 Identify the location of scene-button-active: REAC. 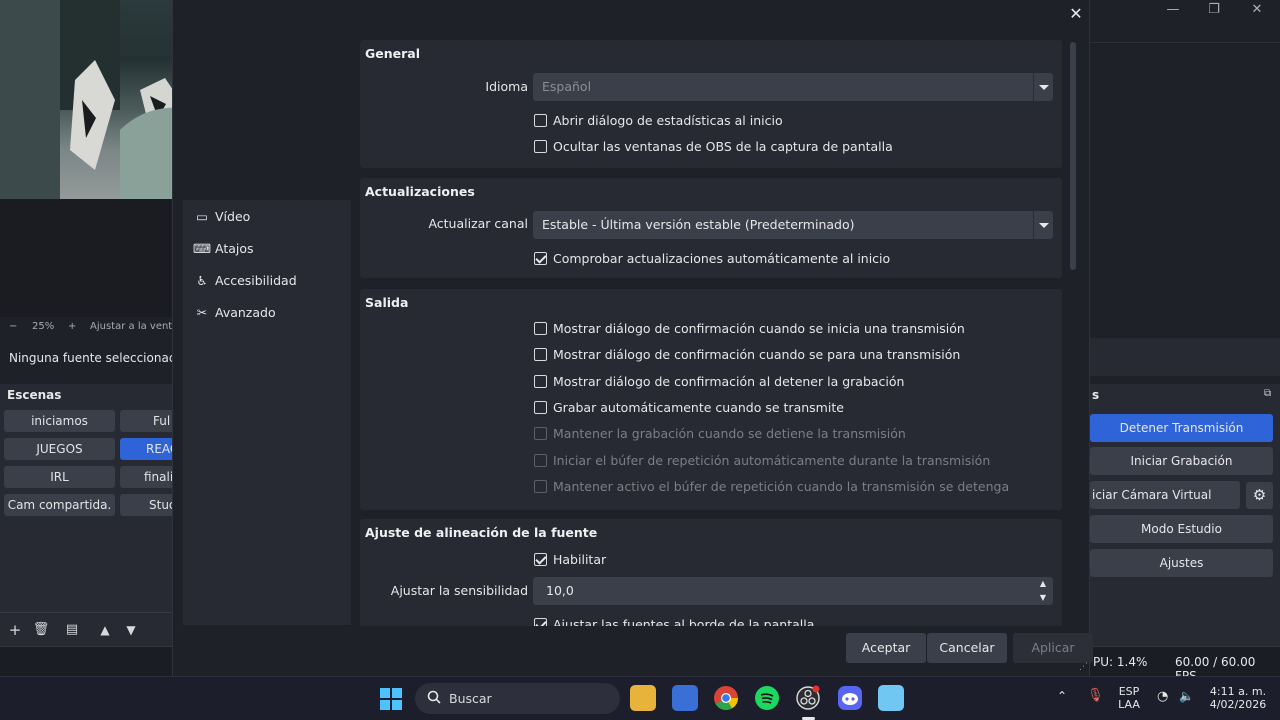
(146, 449).